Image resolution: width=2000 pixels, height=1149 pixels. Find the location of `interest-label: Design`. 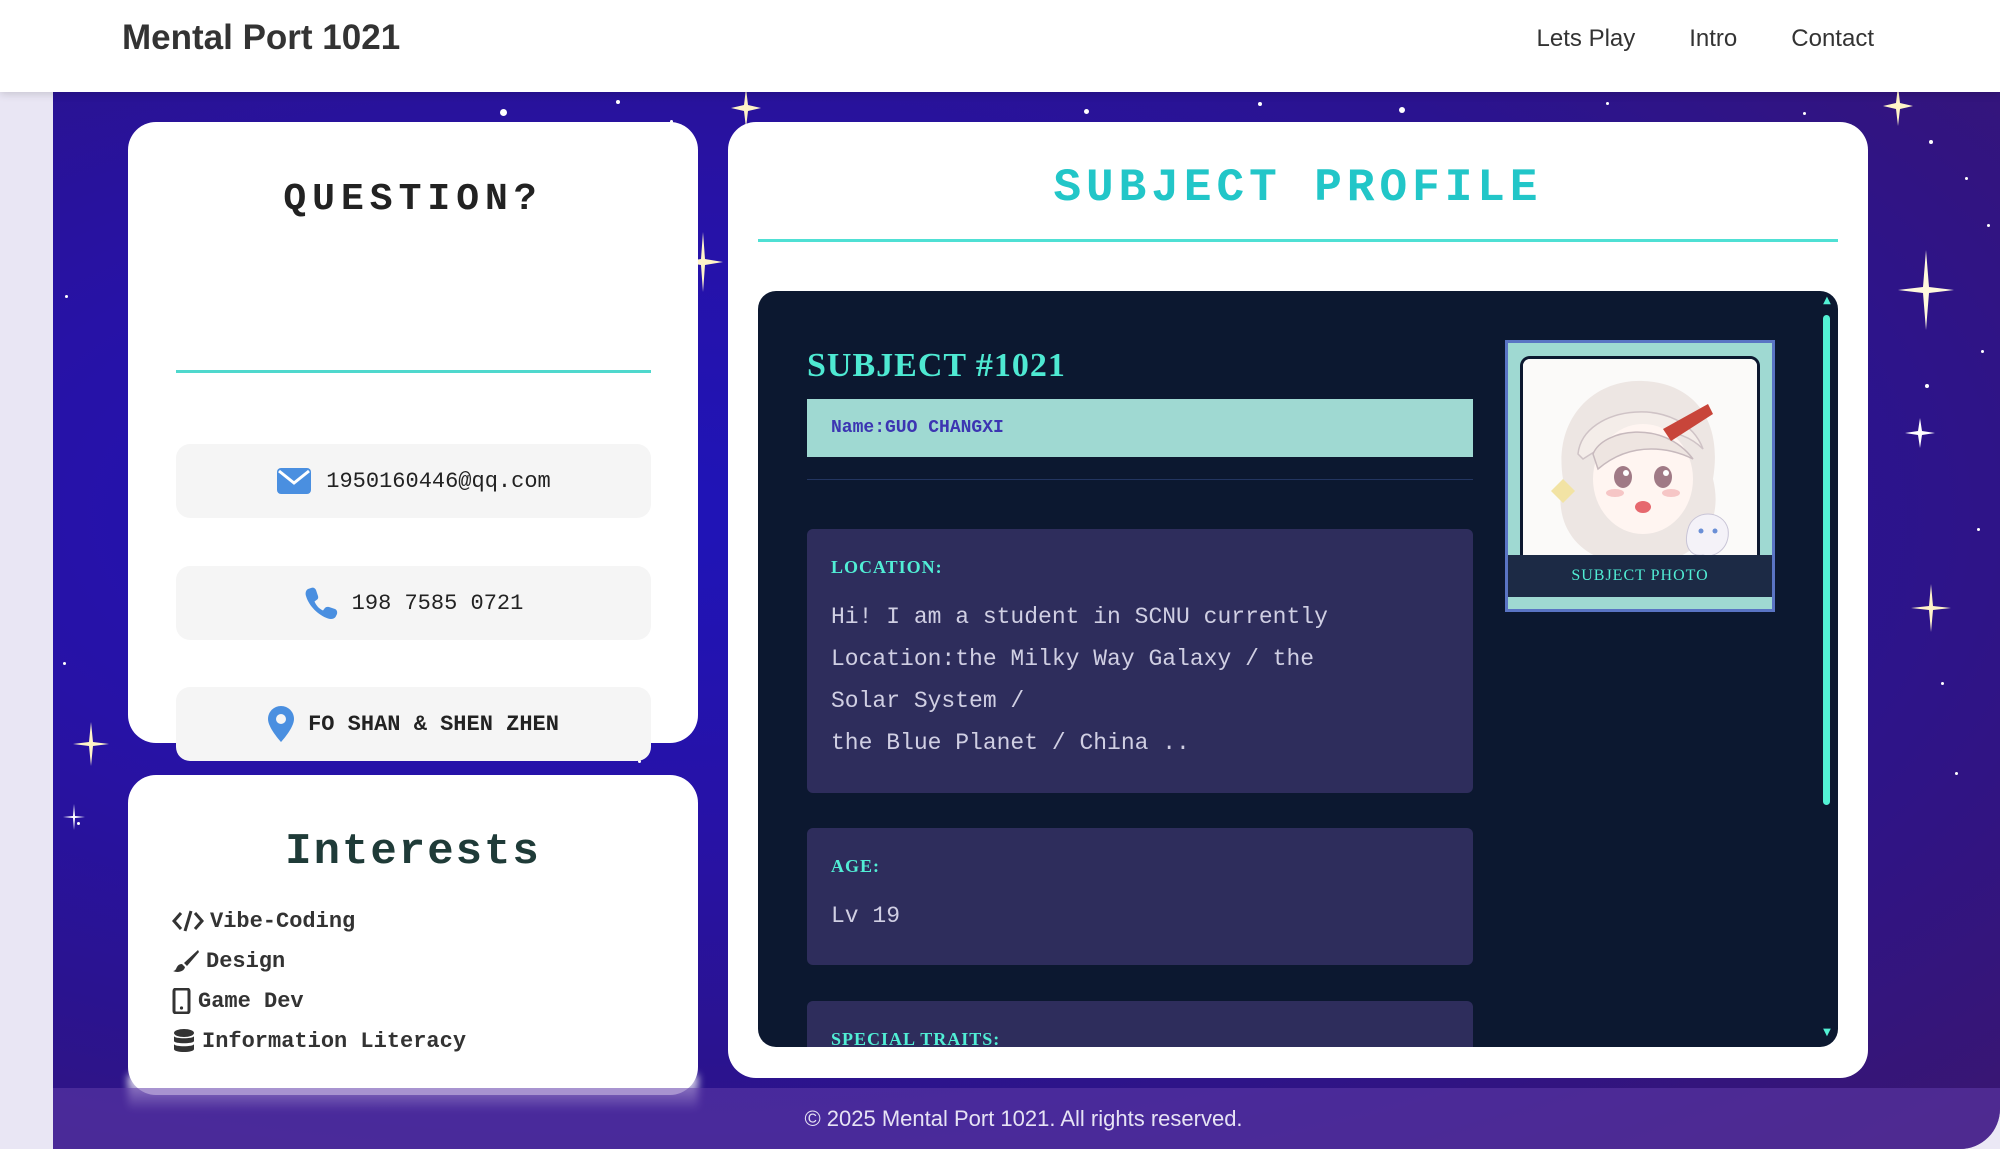

interest-label: Design is located at coordinates (246, 961).